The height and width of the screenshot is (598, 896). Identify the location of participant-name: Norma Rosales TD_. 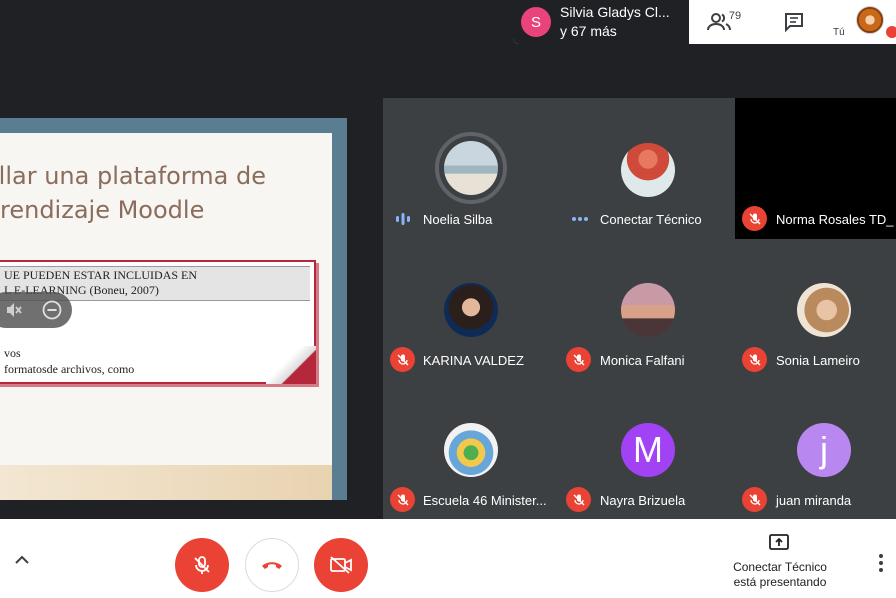
(835, 219).